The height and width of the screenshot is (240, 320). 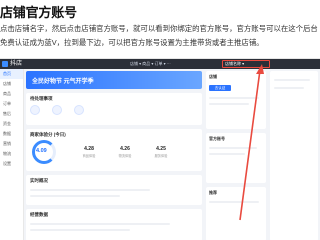 I want to click on stat-title: 实时概况, so click(x=39, y=180).